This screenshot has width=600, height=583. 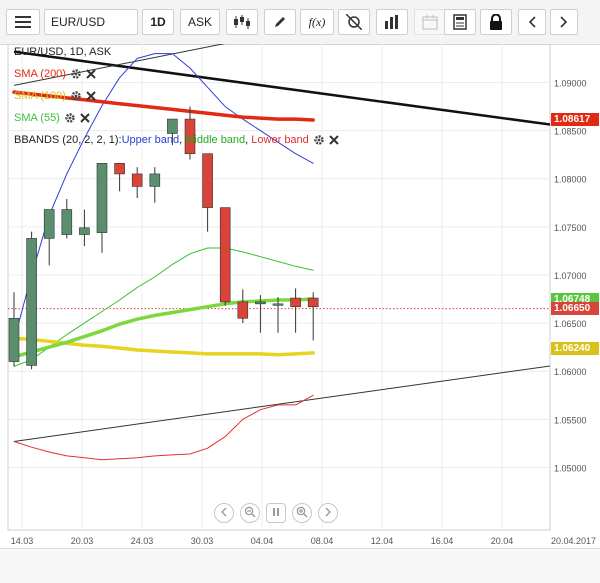 What do you see at coordinates (570, 420) in the screenshot?
I see `y-tick-label: 1.05500` at bounding box center [570, 420].